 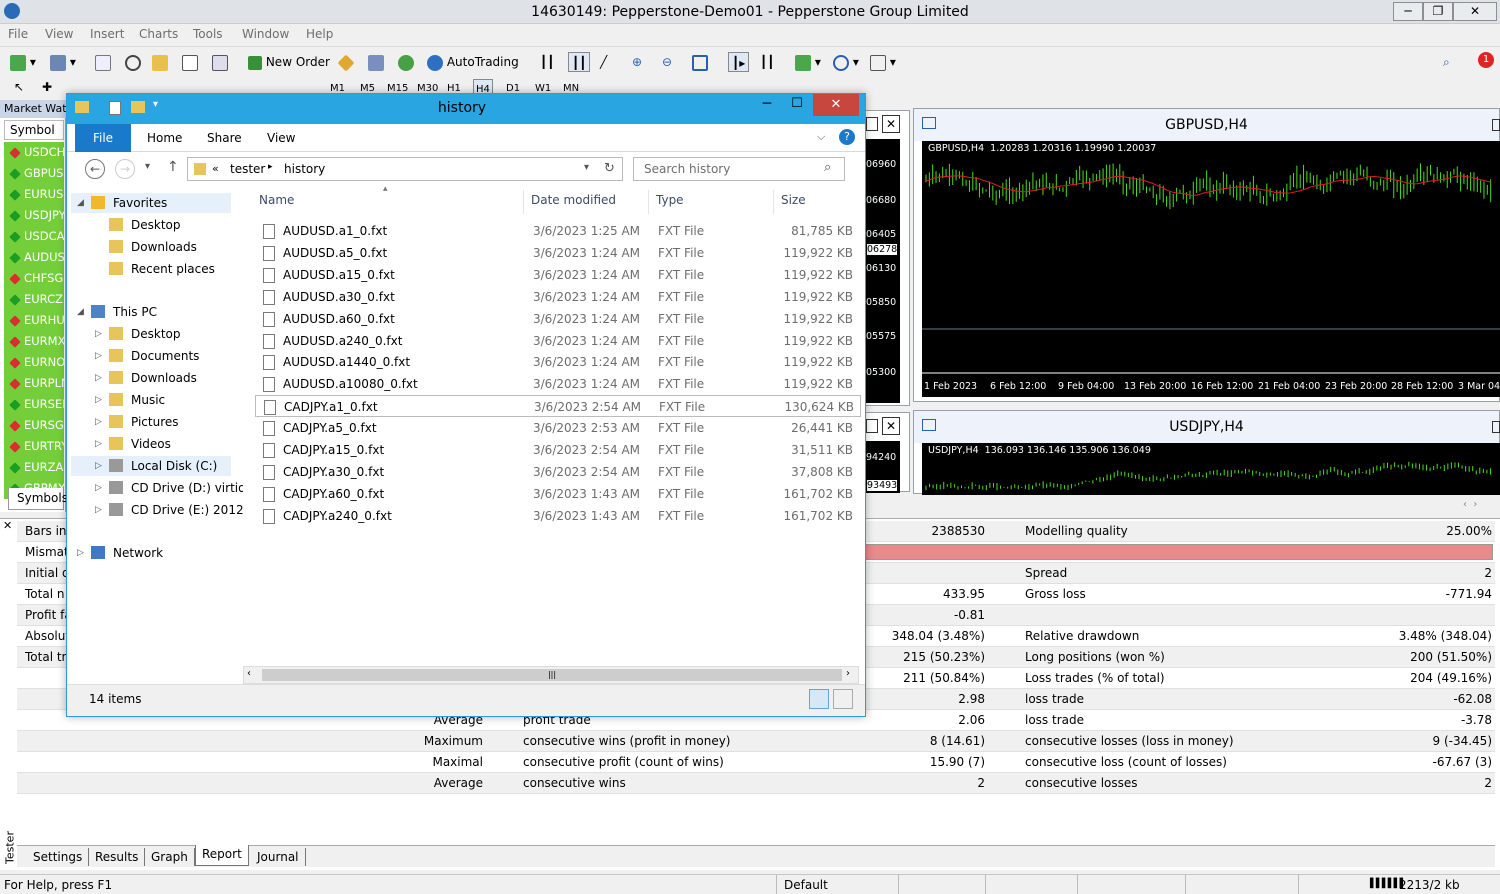 I want to click on menu-window: Window, so click(x=265, y=34).